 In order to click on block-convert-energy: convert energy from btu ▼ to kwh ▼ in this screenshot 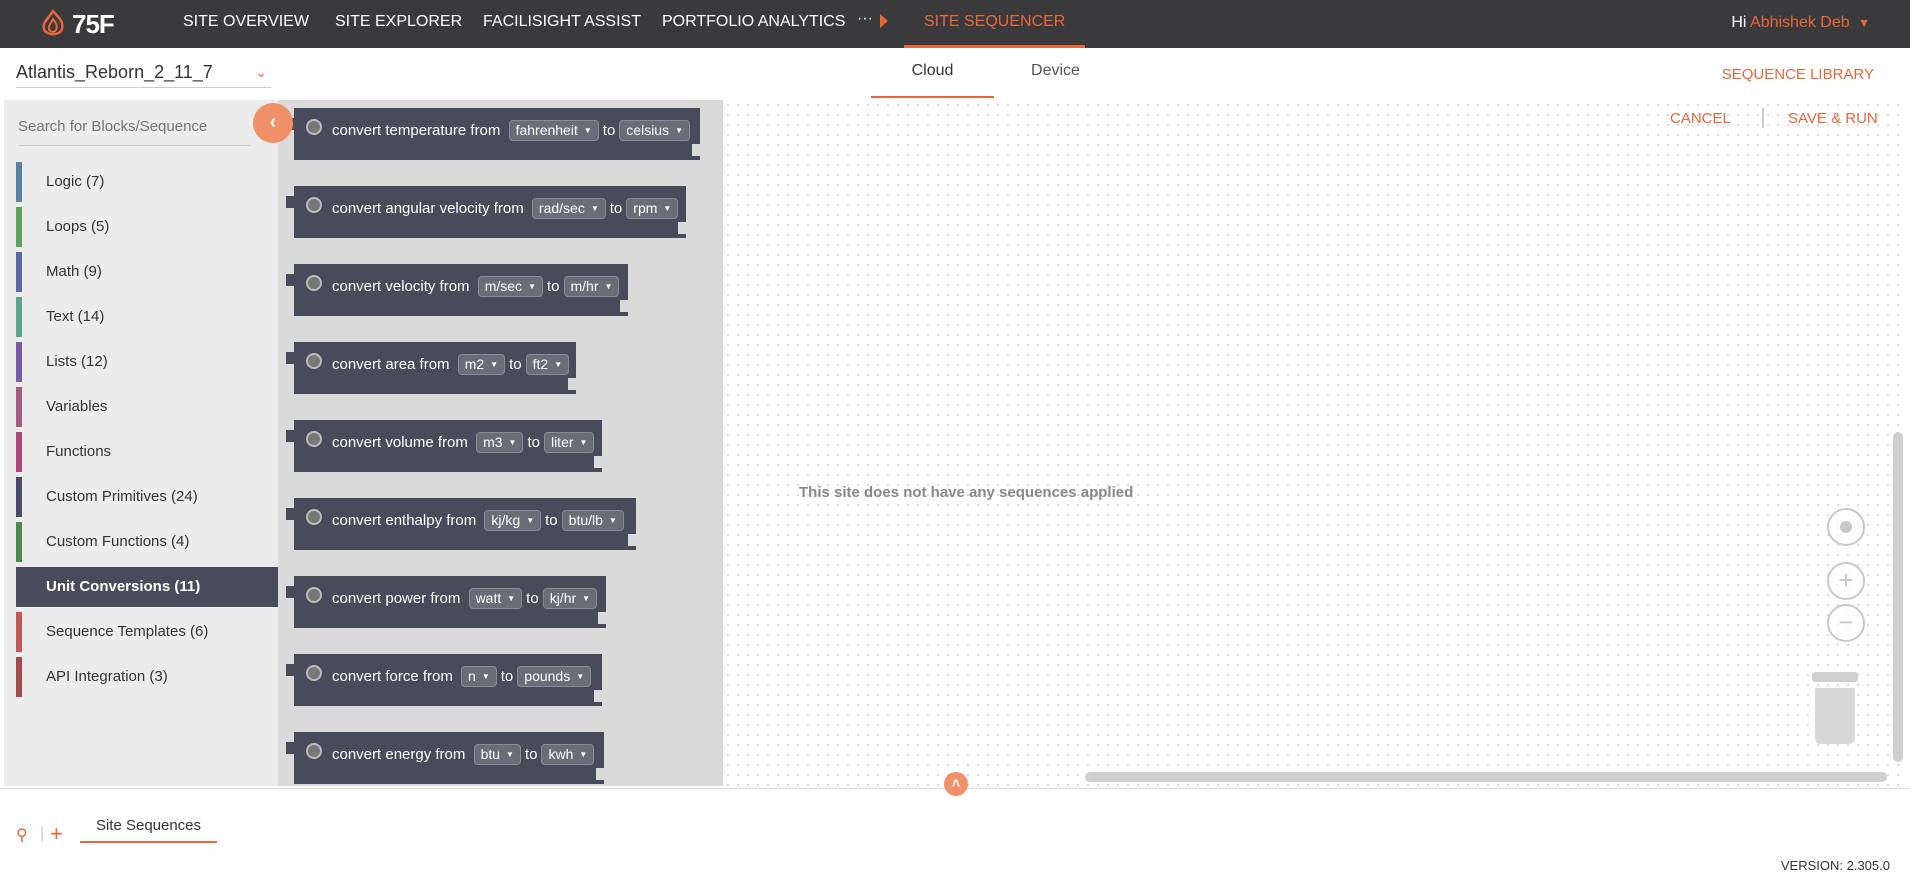, I will do `click(446, 758)`.